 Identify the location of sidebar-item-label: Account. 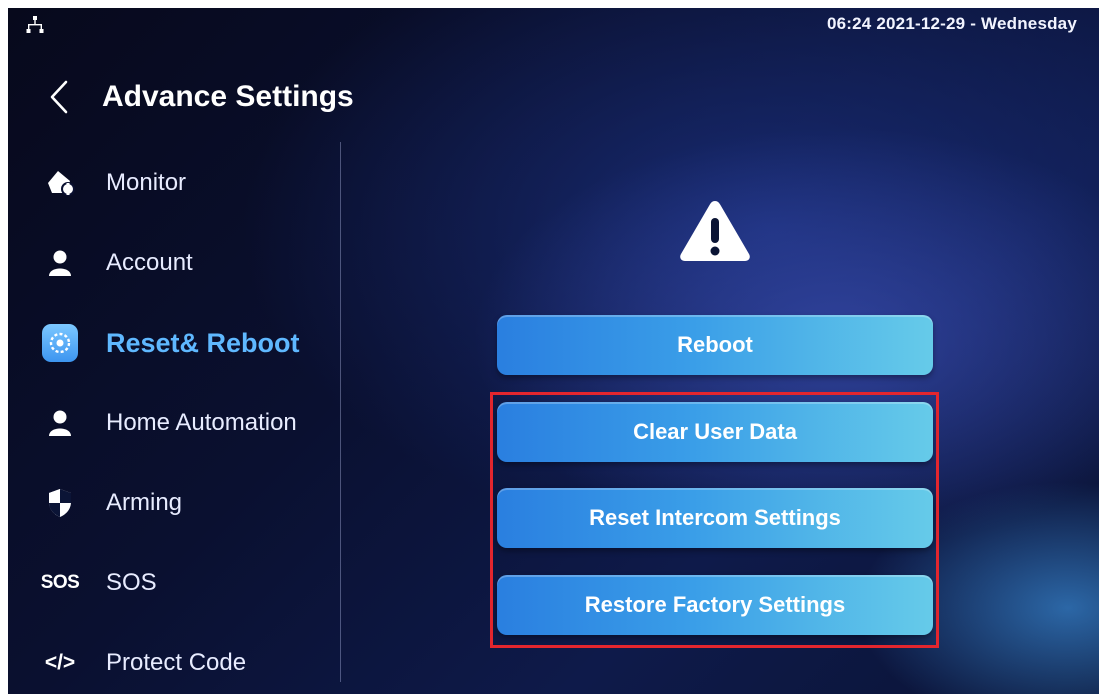
(149, 262).